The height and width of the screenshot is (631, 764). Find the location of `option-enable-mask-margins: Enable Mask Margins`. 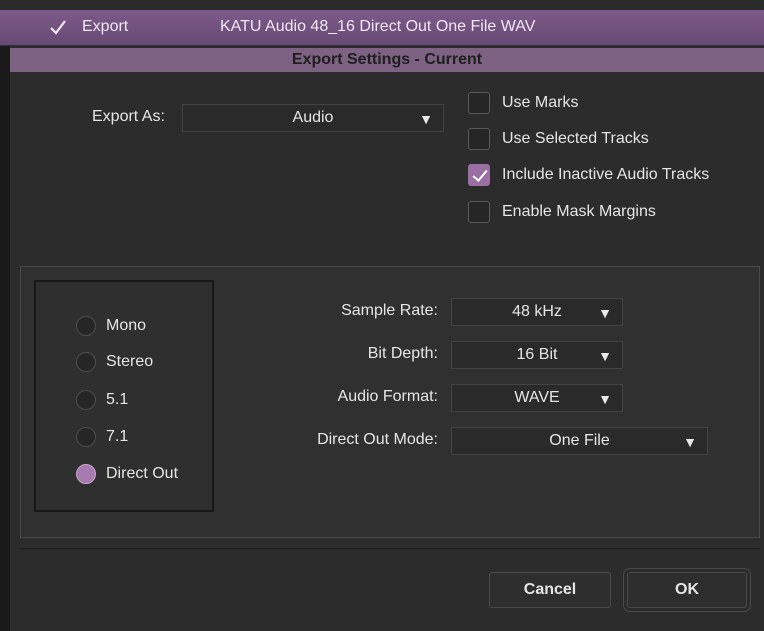

option-enable-mask-margins: Enable Mask Margins is located at coordinates (562, 212).